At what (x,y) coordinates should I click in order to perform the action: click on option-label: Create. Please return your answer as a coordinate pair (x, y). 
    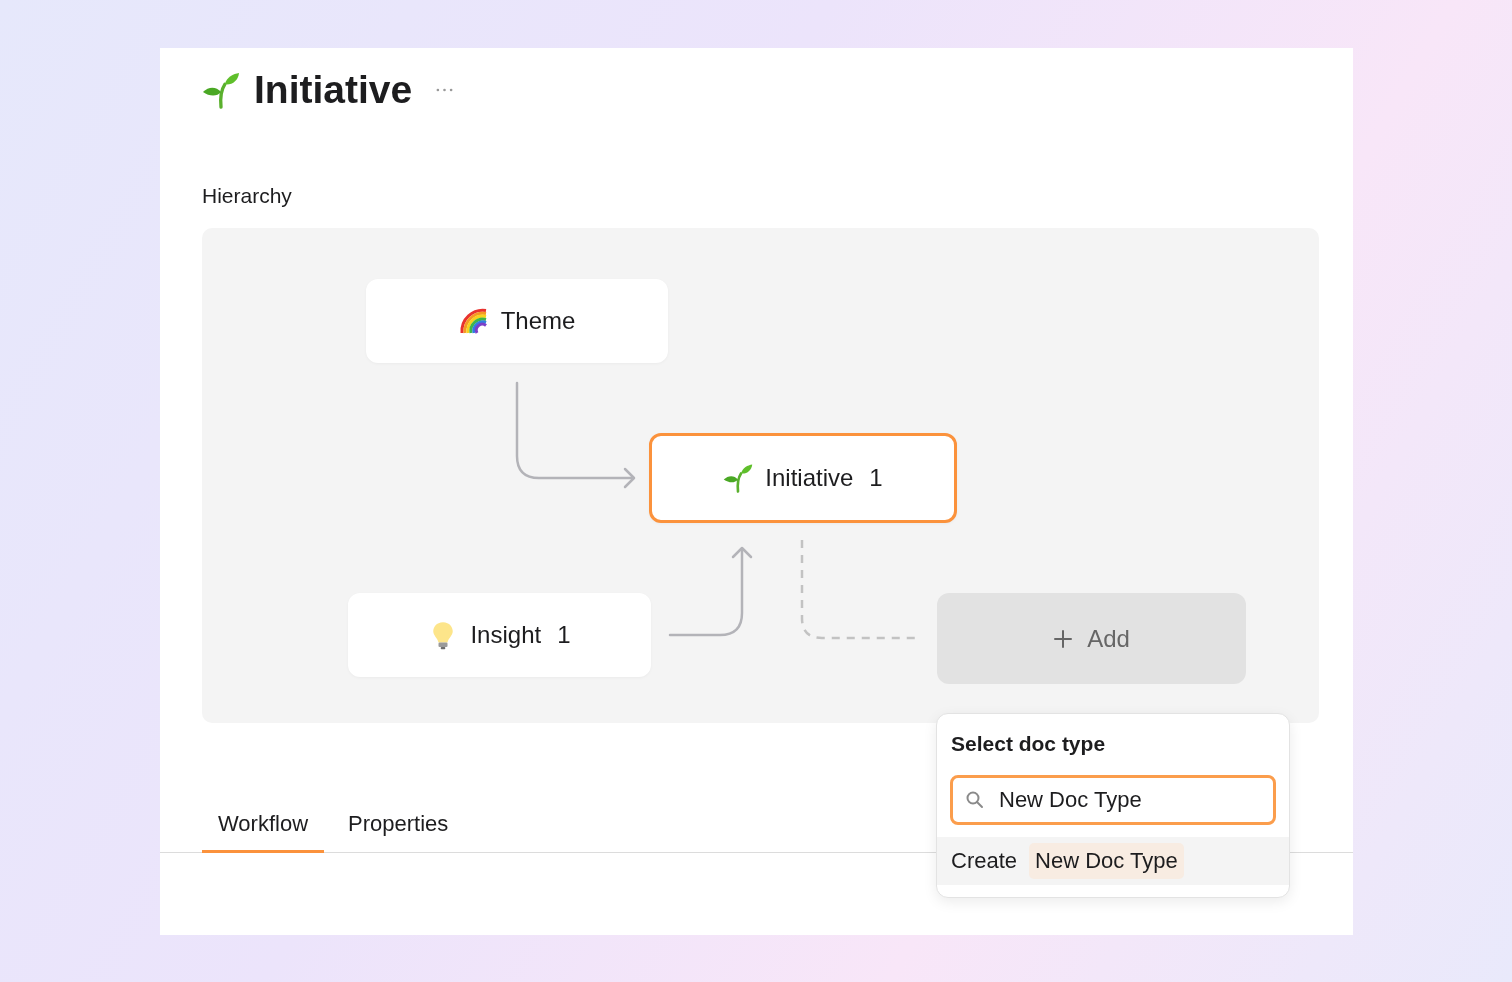
    Looking at the image, I should click on (984, 861).